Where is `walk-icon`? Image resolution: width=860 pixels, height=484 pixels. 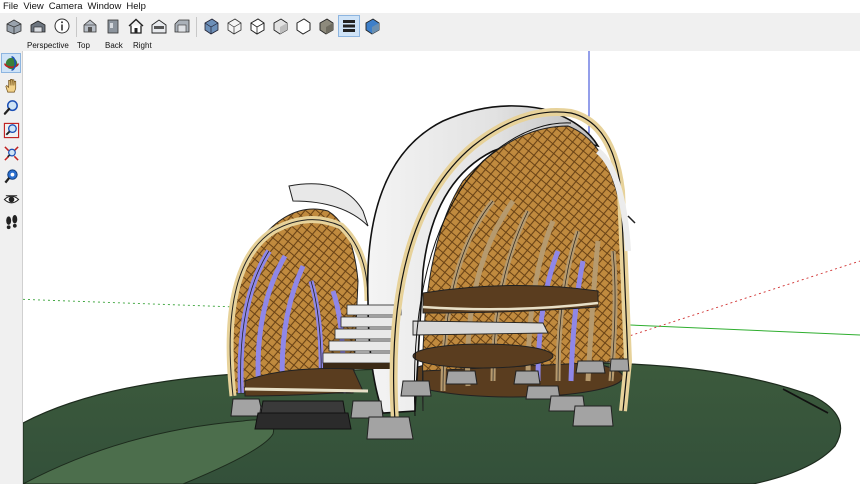
walk-icon is located at coordinates (11, 221).